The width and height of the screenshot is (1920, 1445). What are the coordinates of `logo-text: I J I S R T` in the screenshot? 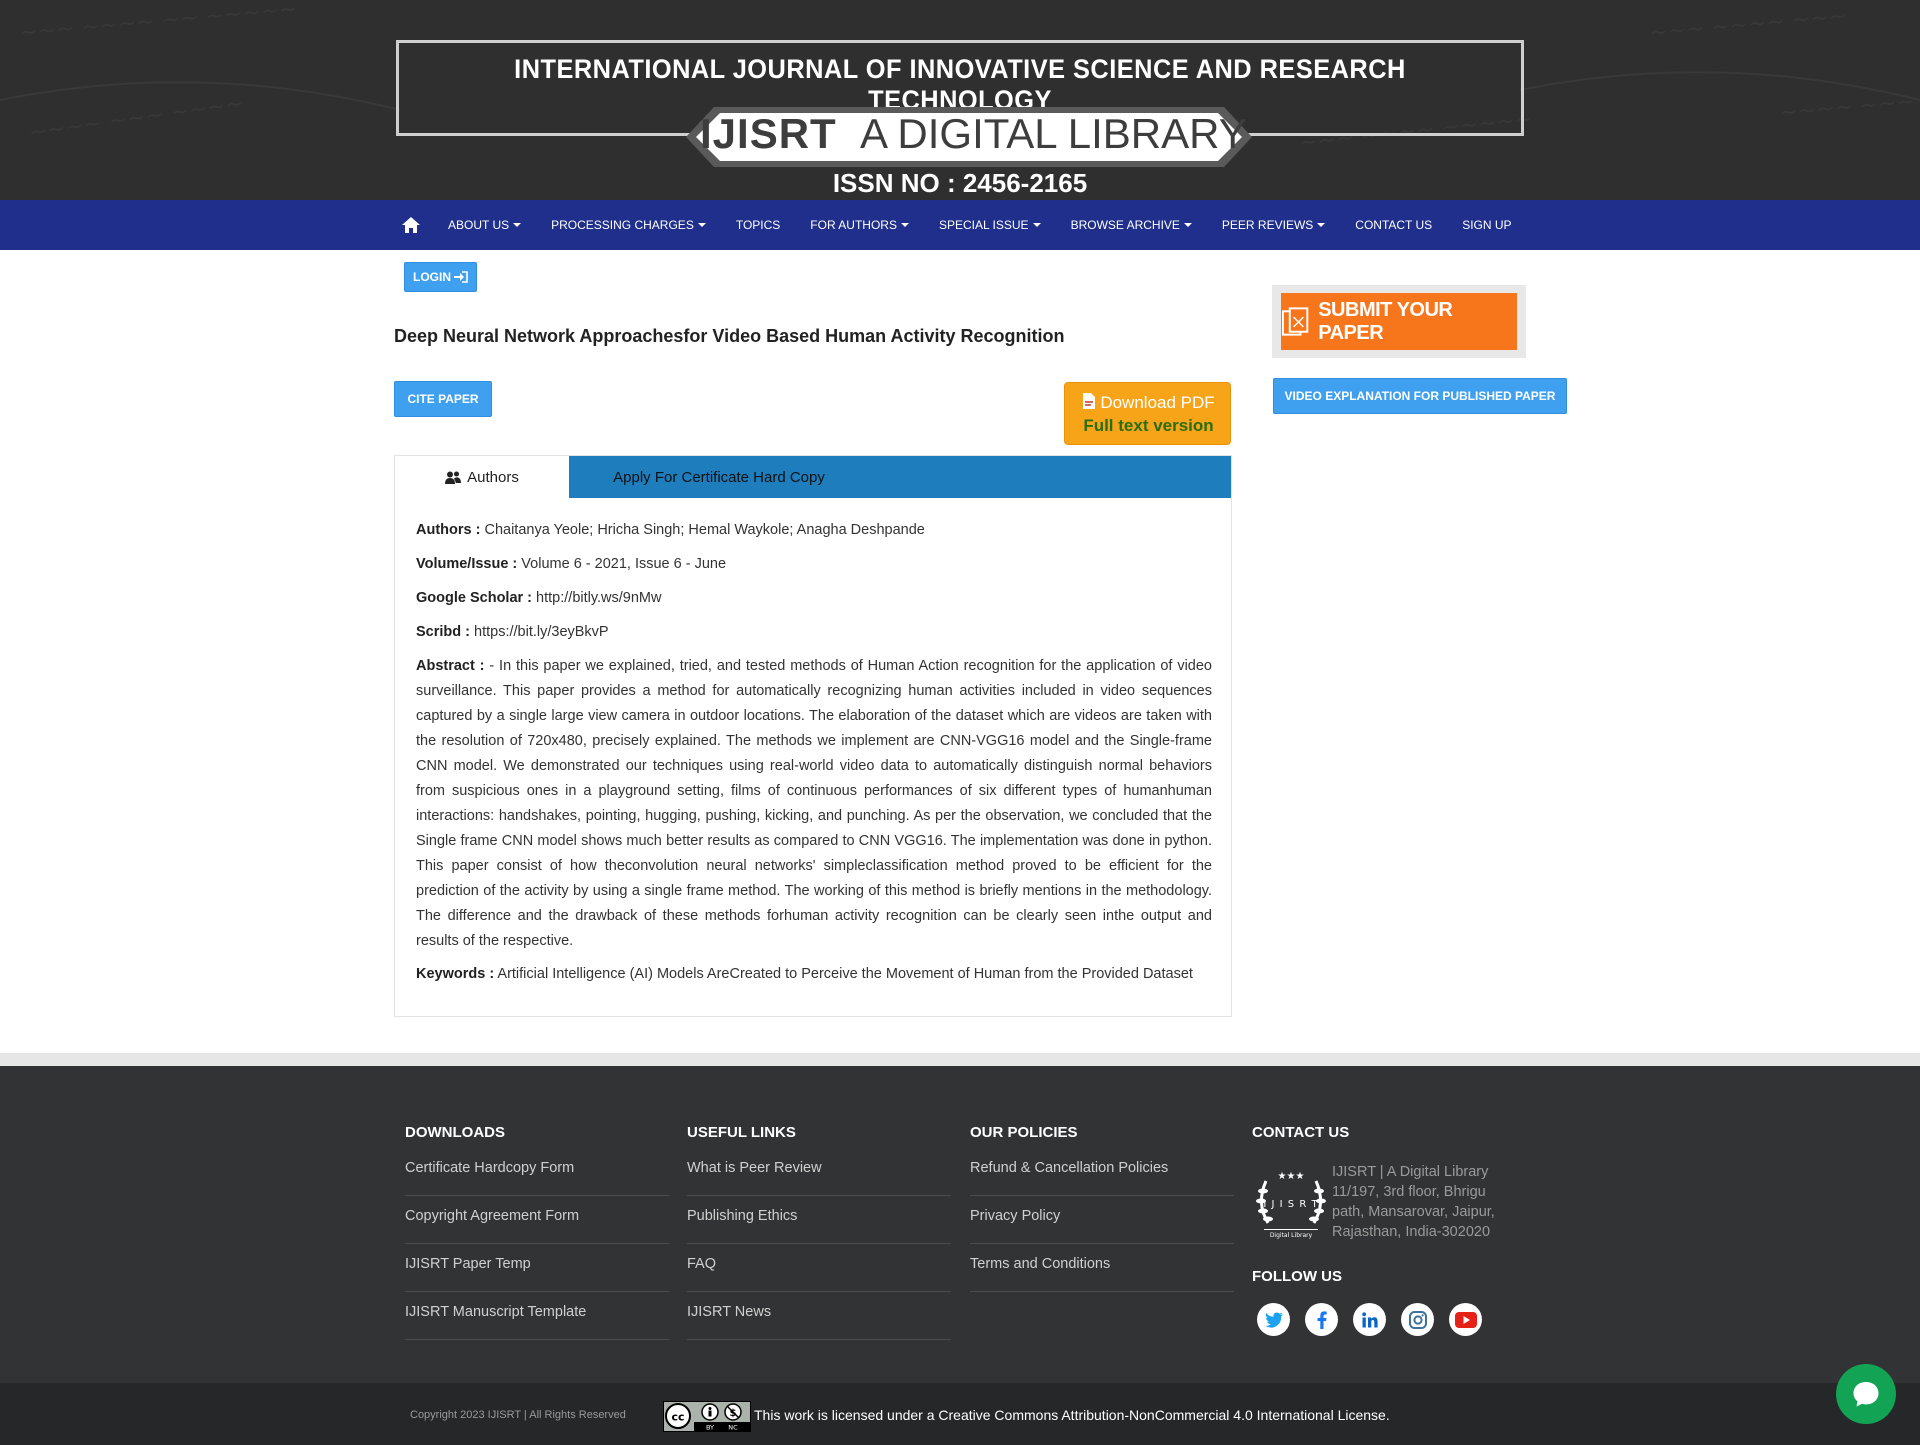 It's located at (1290, 1204).